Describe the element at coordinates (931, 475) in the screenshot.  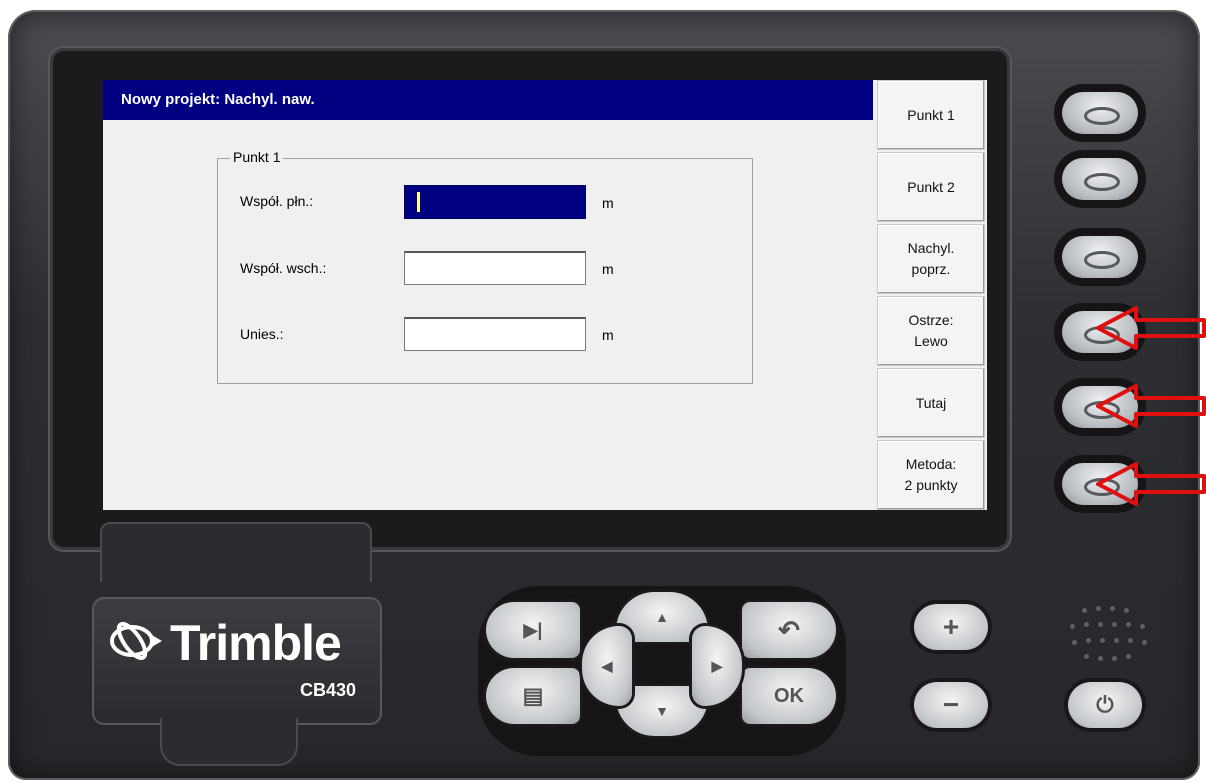
I see `softkey-method: Metoda: 2 punkty` at that location.